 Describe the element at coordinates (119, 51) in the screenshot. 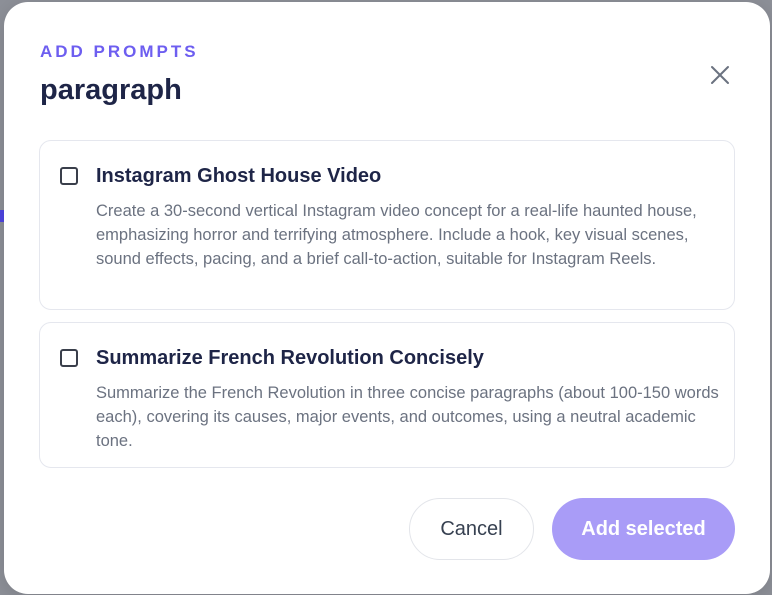

I see `dialog-eyebrow: ADD PROMPTS` at that location.